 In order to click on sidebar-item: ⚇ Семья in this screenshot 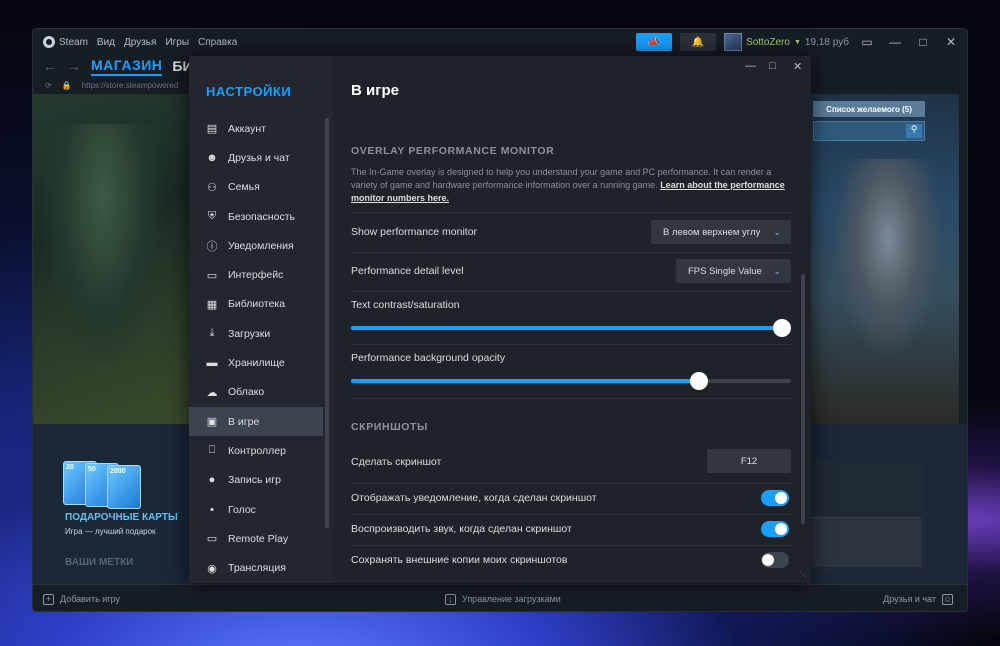, I will do `click(256, 187)`.